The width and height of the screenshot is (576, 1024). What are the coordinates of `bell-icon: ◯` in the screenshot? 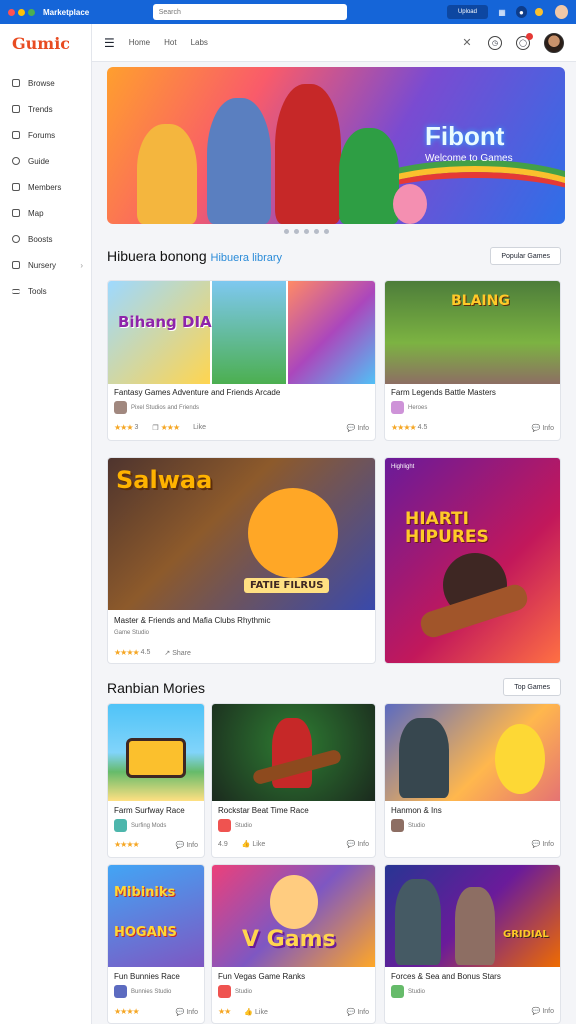 It's located at (524, 41).